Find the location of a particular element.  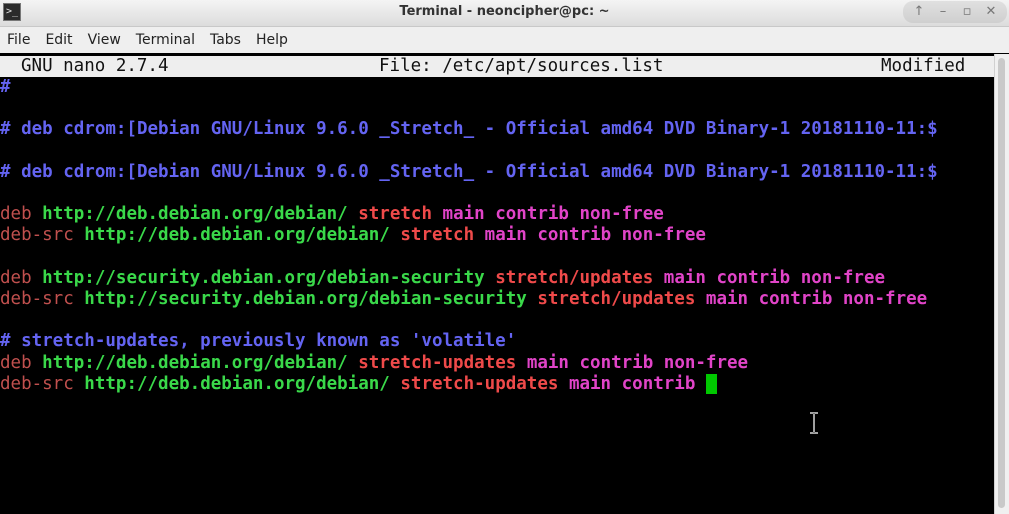

text-cursor is located at coordinates (711, 383).